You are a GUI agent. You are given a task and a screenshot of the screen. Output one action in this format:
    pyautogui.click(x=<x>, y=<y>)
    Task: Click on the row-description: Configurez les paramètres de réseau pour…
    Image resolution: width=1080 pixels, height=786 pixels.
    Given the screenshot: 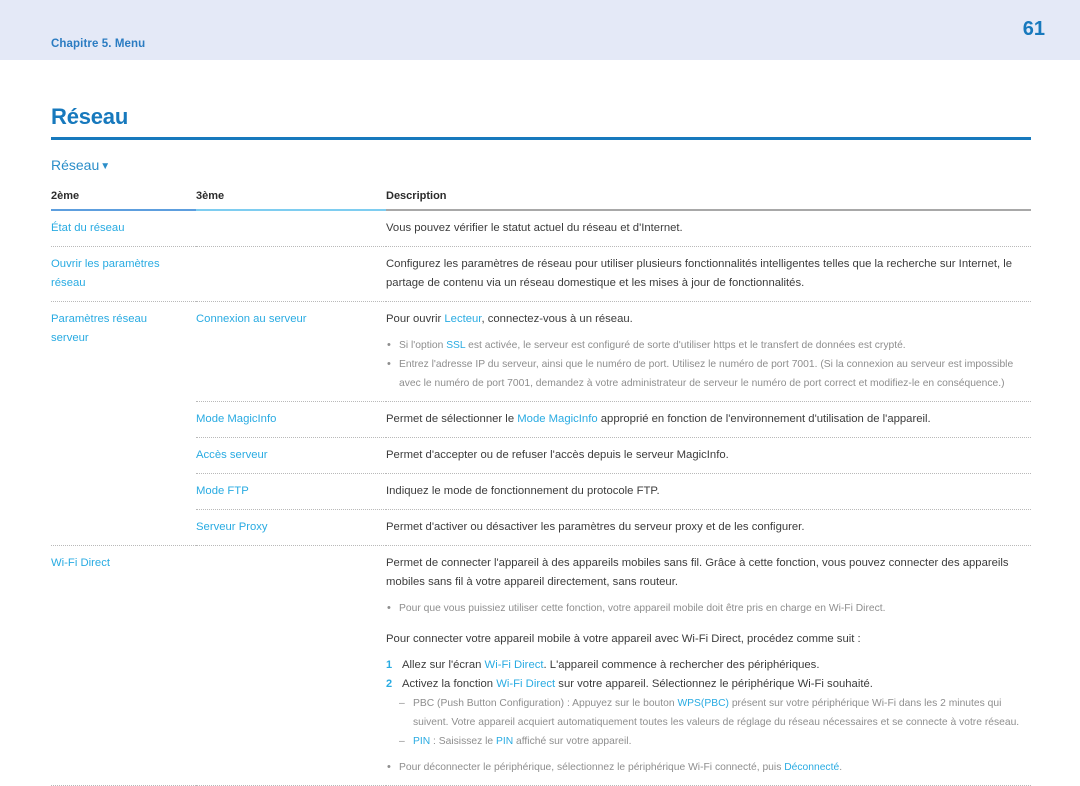 What is the action you would take?
    pyautogui.click(x=699, y=274)
    